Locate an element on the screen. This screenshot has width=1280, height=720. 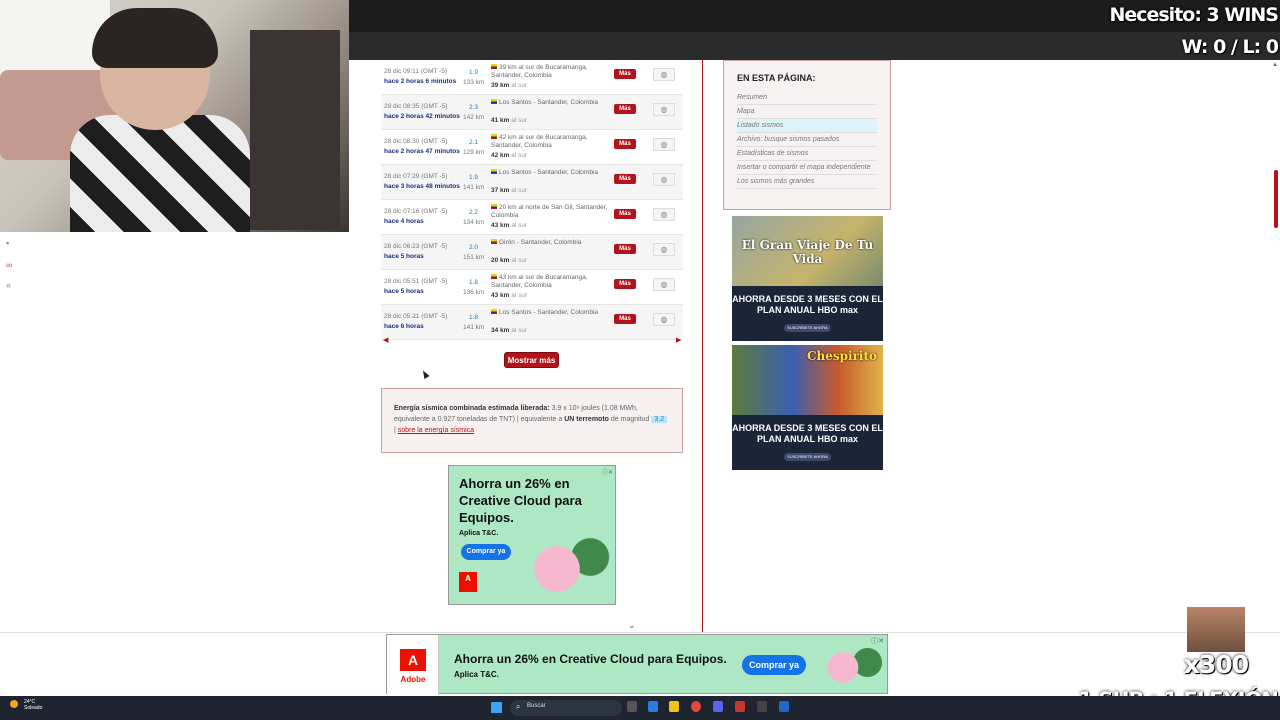
scroll-up-icon: ▲ is located at coordinates (1275, 65).